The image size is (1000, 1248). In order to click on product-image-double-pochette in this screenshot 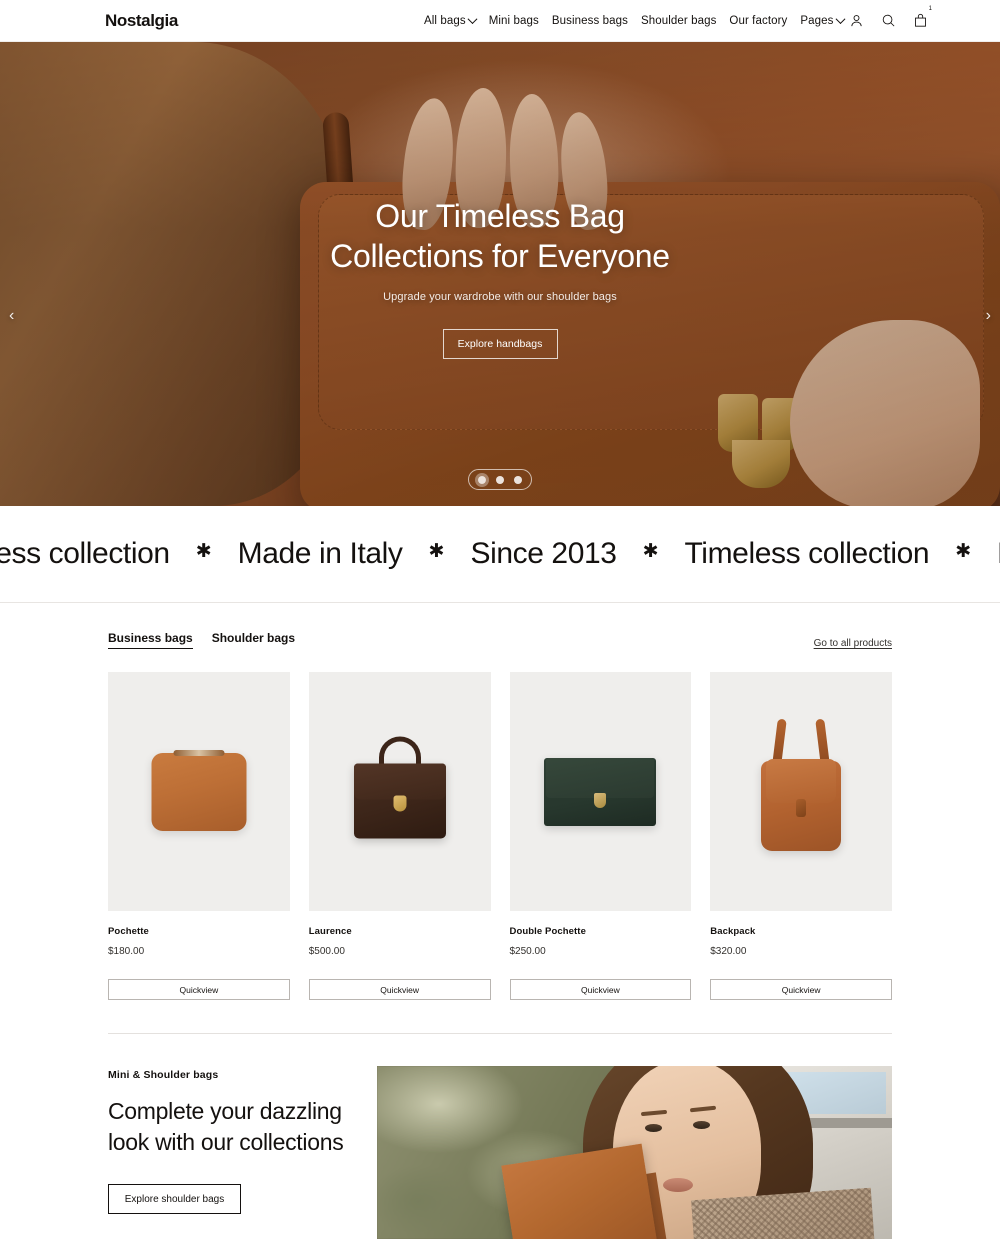, I will do `click(600, 791)`.